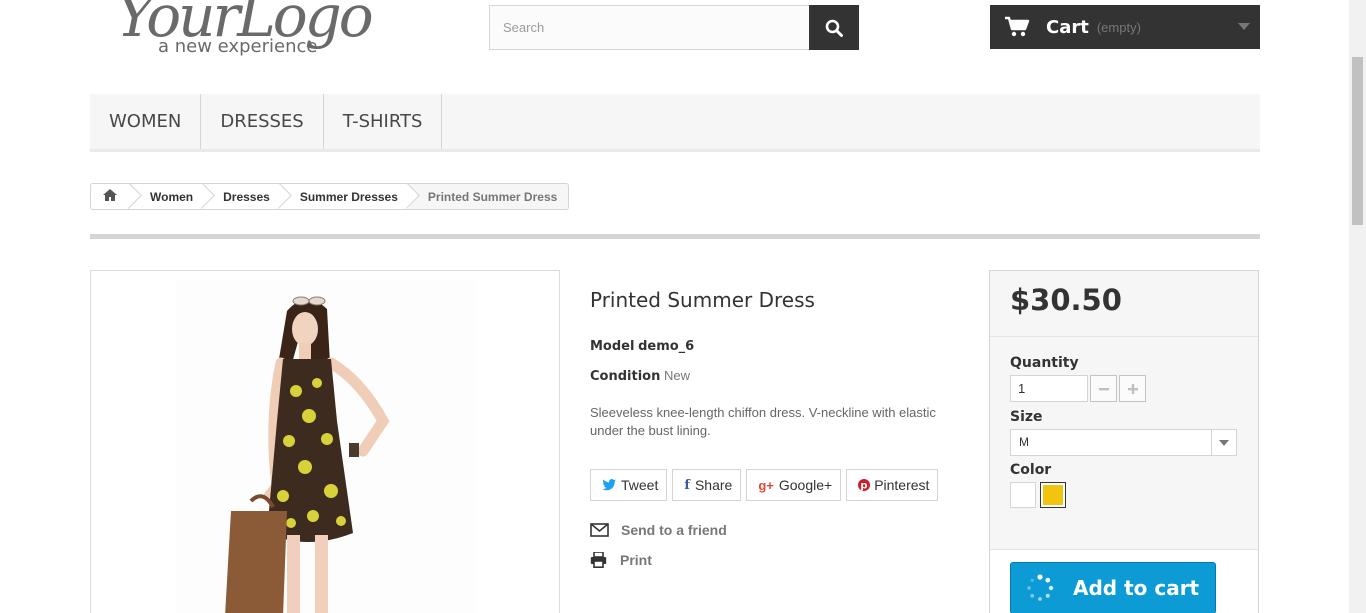  I want to click on size-select: M, so click(1123, 442).